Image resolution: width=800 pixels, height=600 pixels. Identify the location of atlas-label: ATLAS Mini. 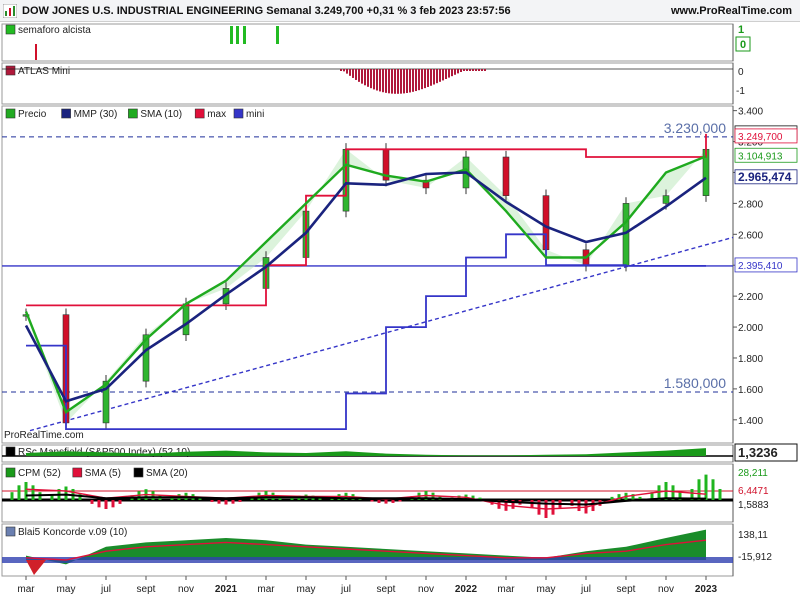
(44, 71).